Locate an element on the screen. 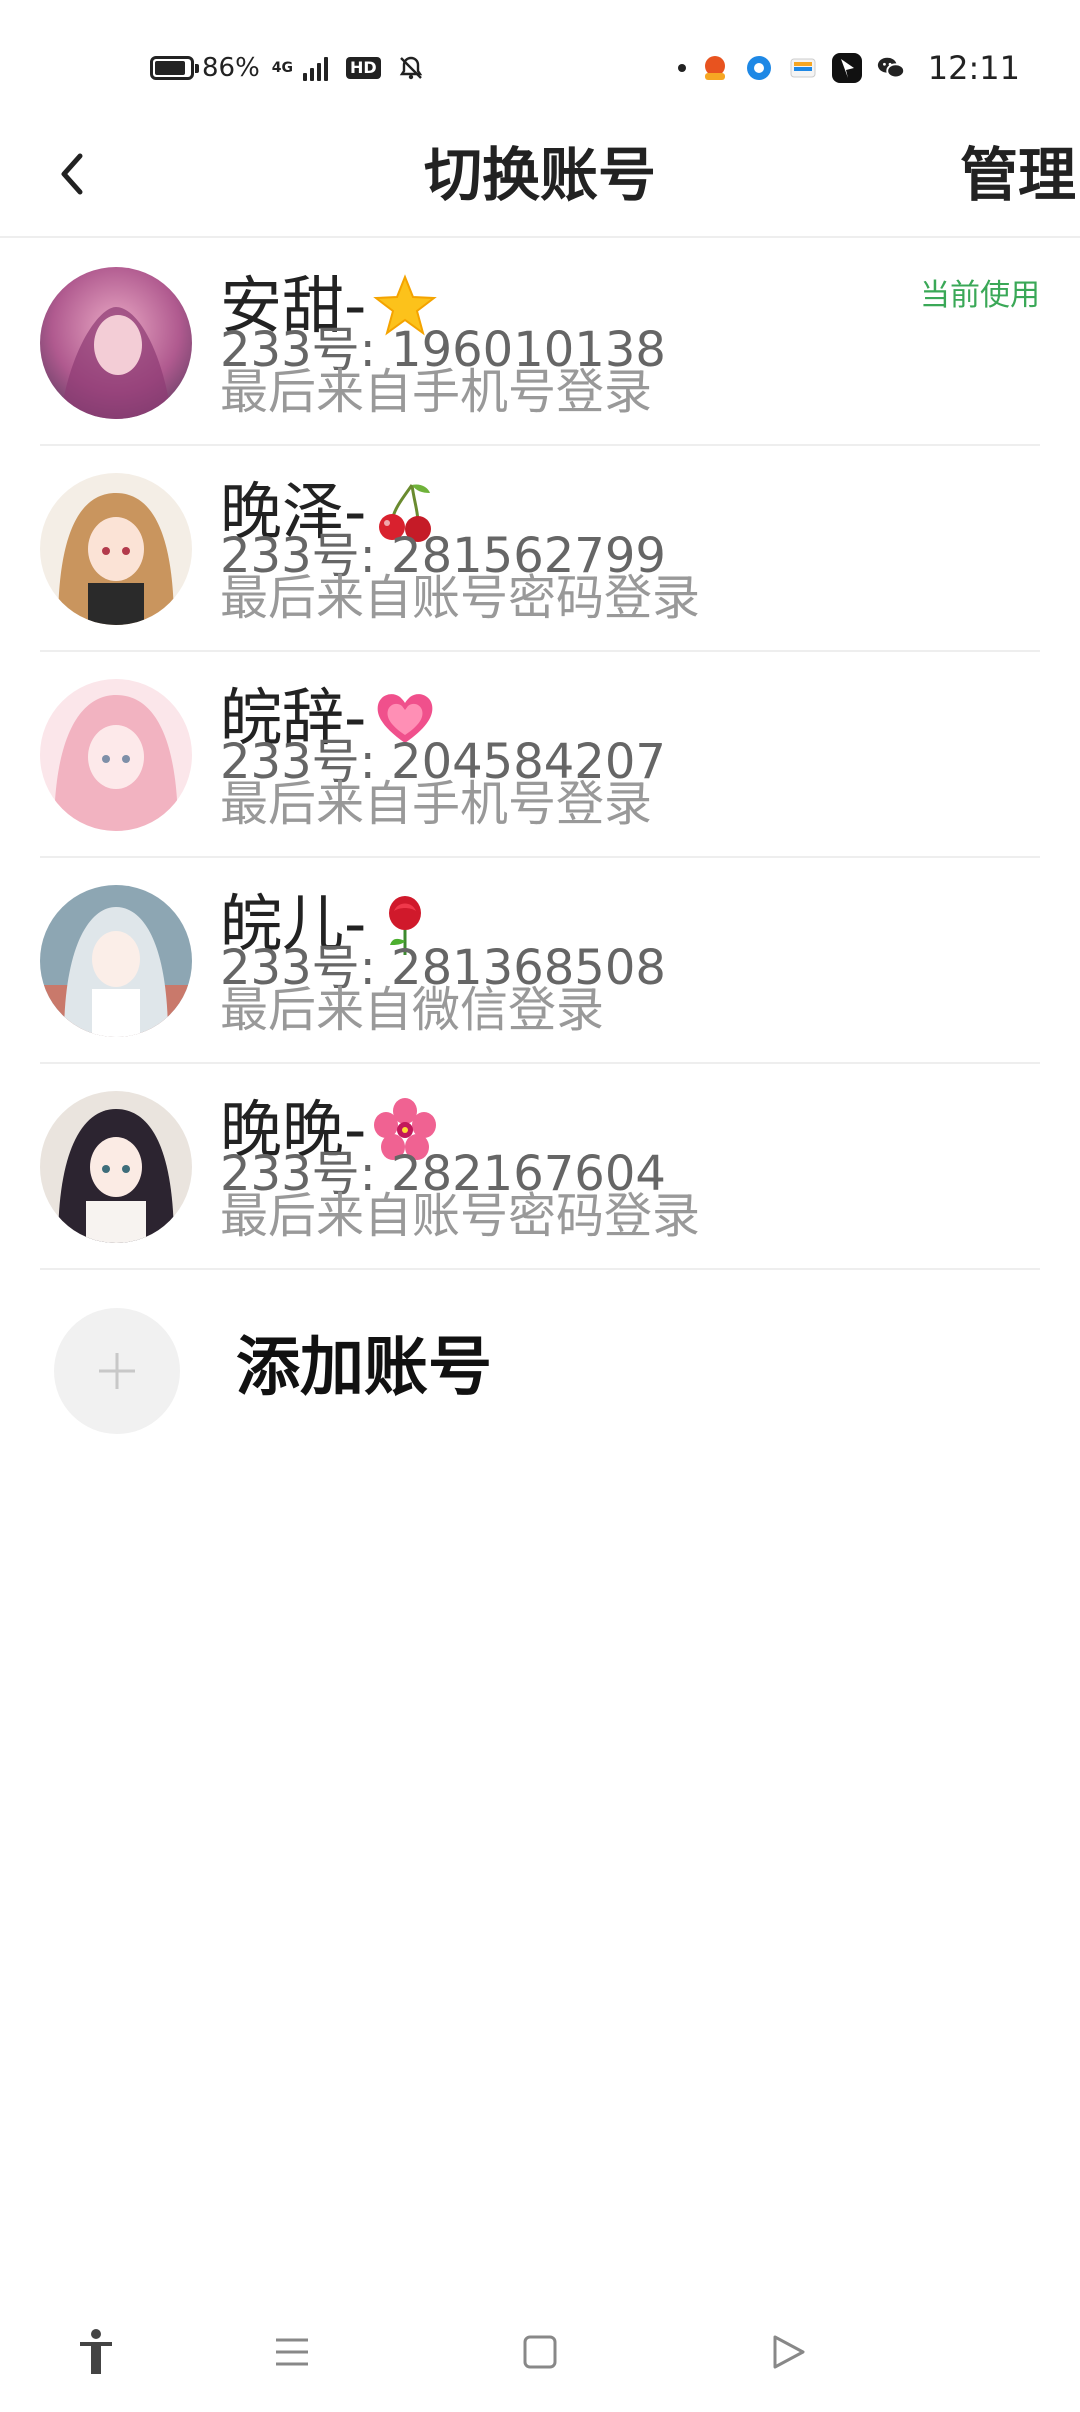 This screenshot has height=2412, width=1080. status-right: 12:11 is located at coordinates (848, 68).